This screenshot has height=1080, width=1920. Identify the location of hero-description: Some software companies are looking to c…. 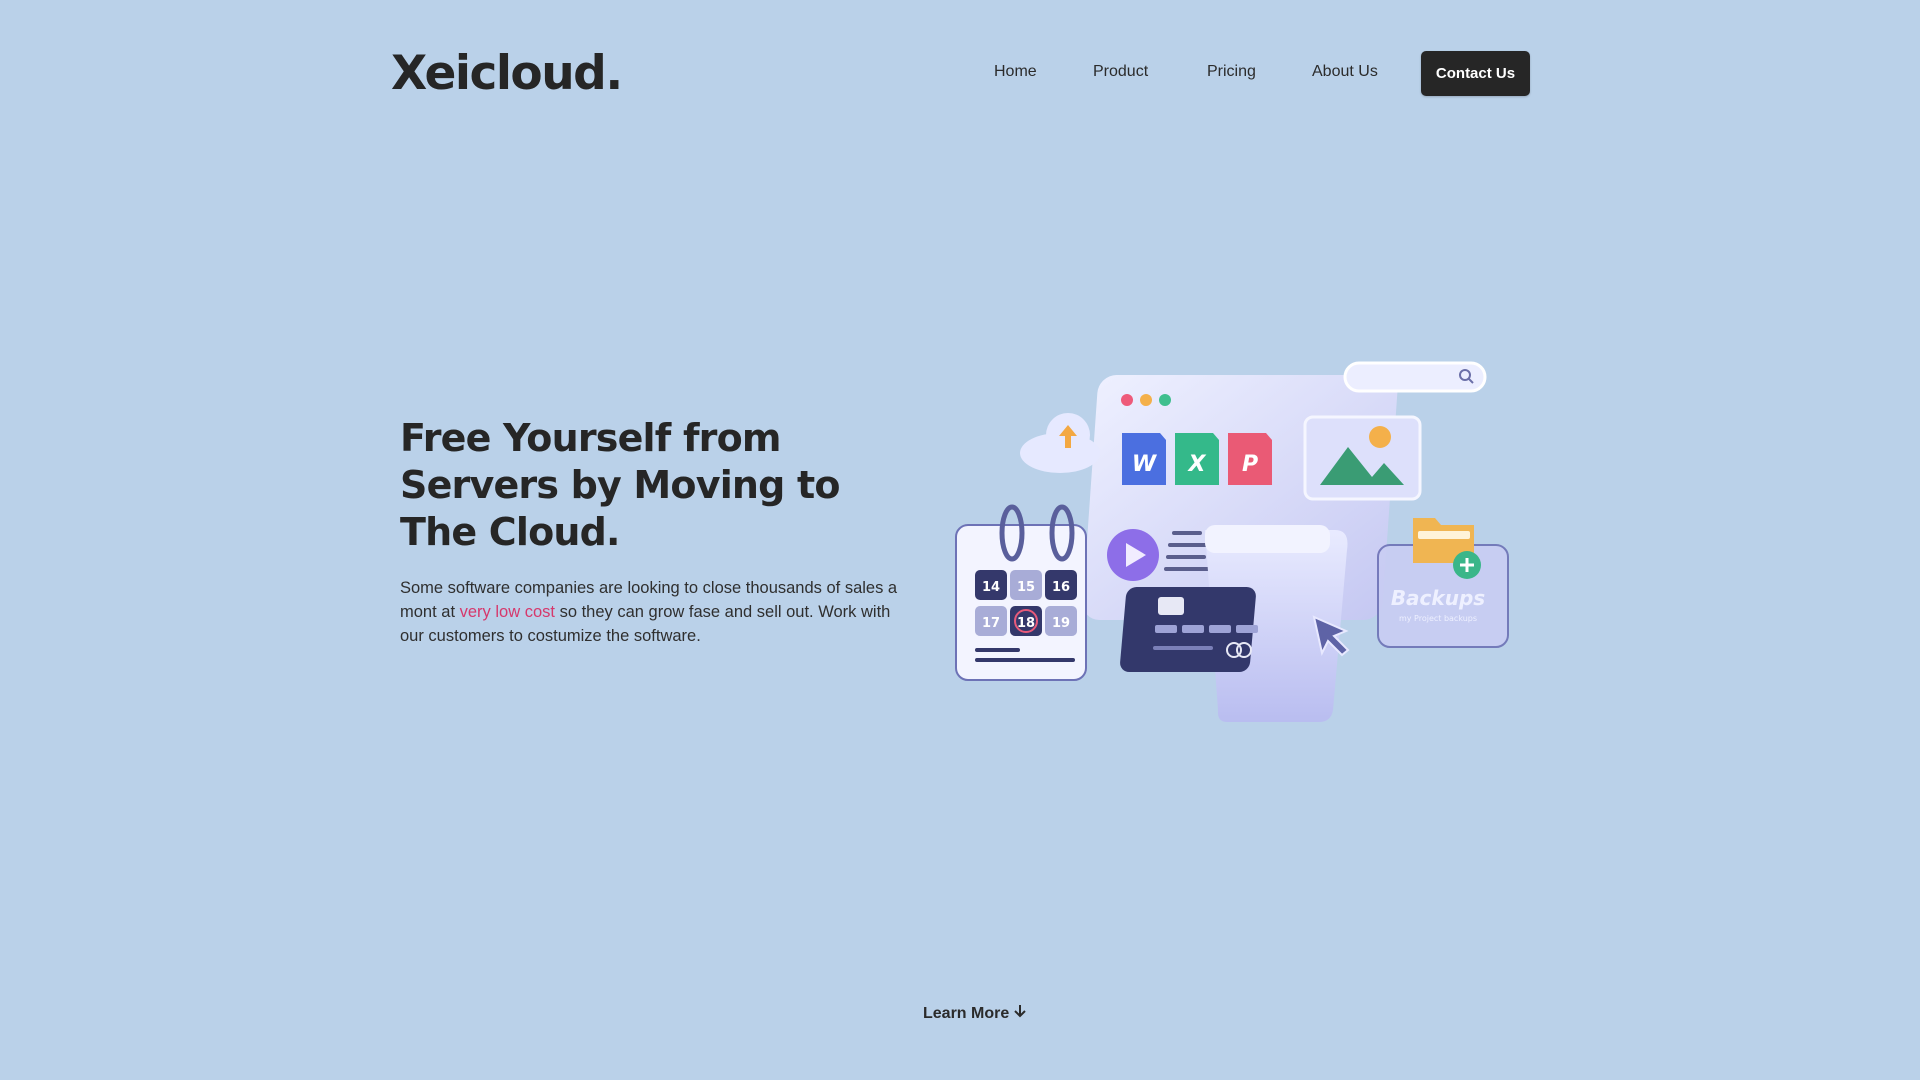
(655, 612).